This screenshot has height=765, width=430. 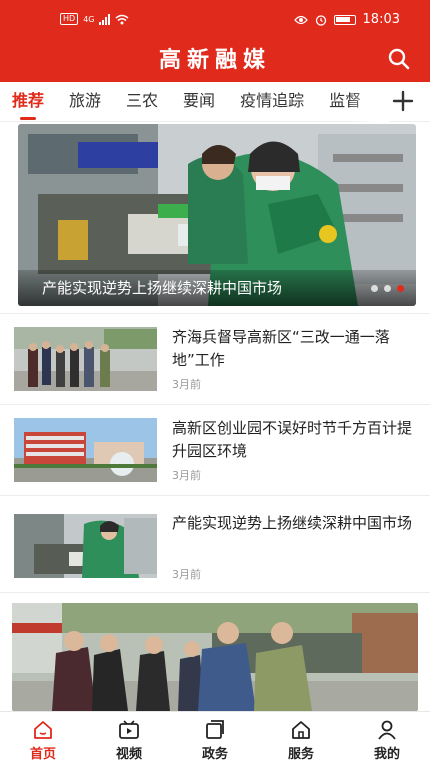 I want to click on nav-label: 首页, so click(x=42, y=754).